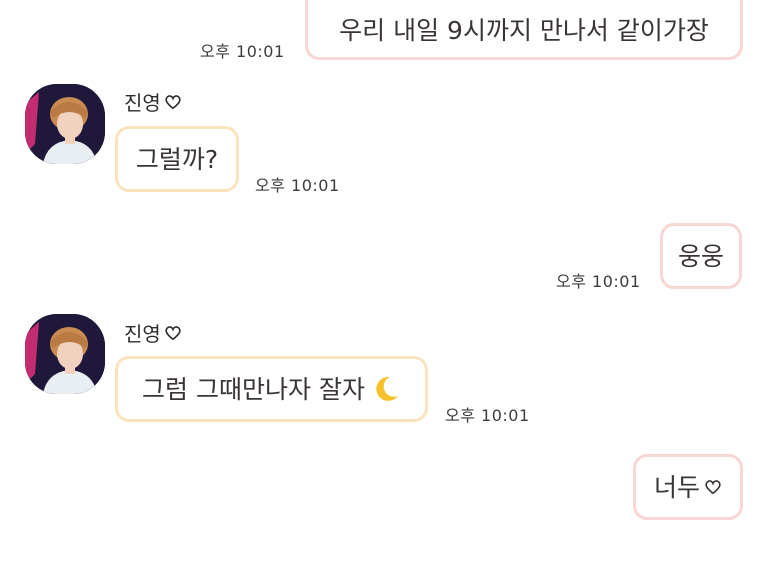 Image resolution: width=757 pixels, height=568 pixels. I want to click on message-text: 너두, so click(676, 487).